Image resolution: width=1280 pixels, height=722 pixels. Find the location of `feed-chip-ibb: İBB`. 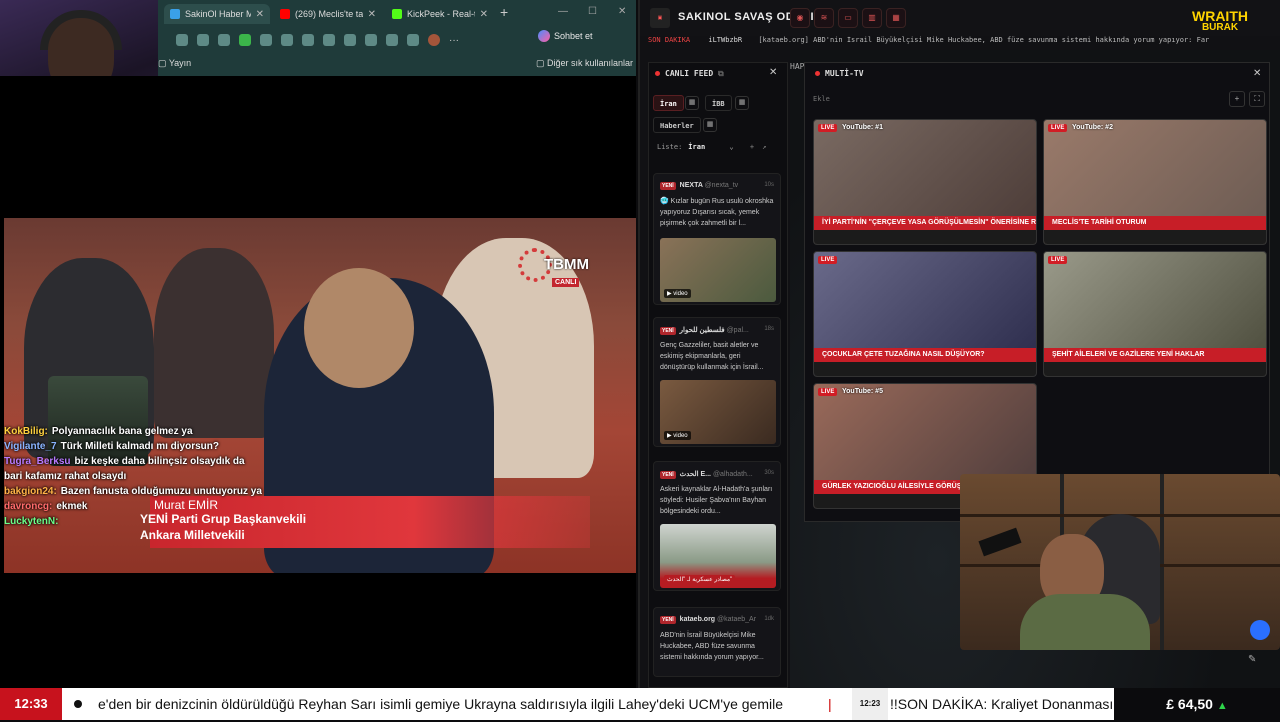

feed-chip-ibb: İBB is located at coordinates (718, 103).